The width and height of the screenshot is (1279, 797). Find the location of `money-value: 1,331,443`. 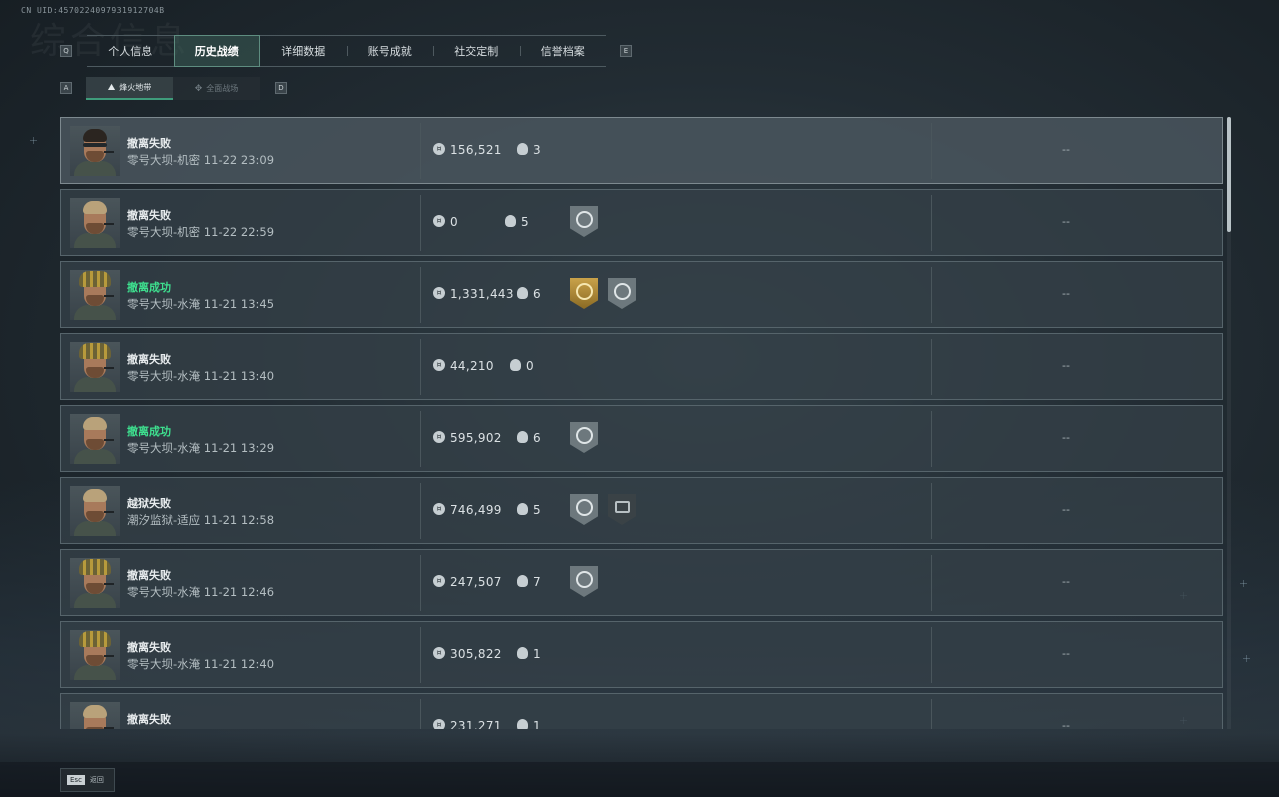

money-value: 1,331,443 is located at coordinates (482, 294).